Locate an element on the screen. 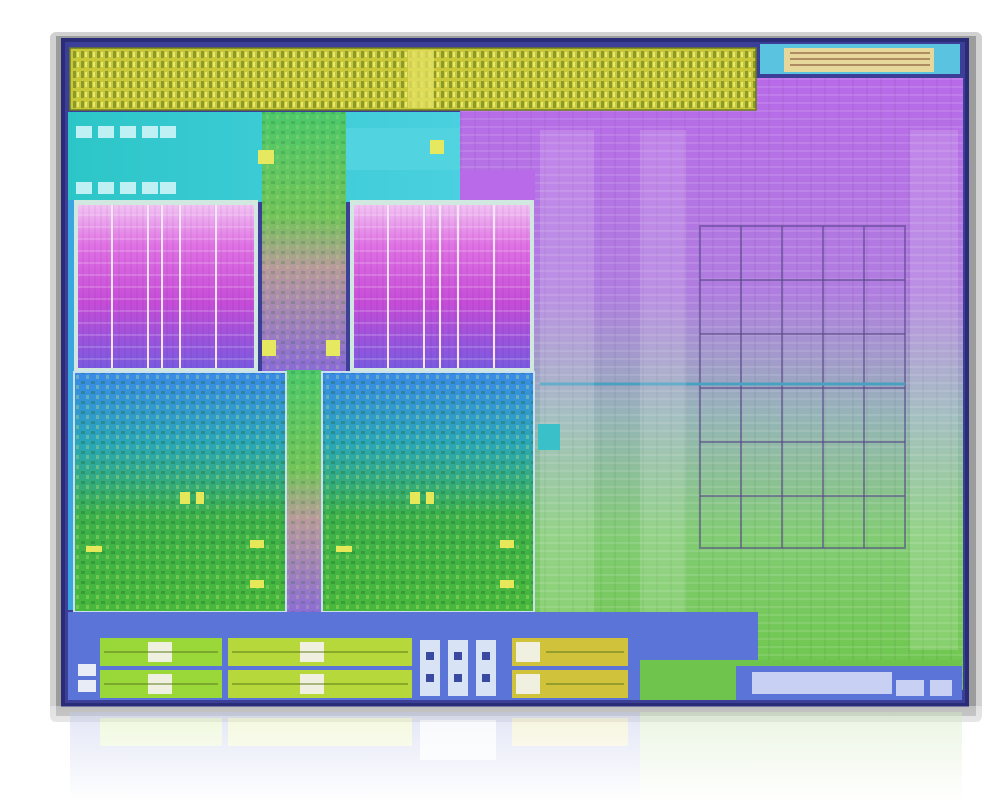  small-cyan-block is located at coordinates (549, 437).